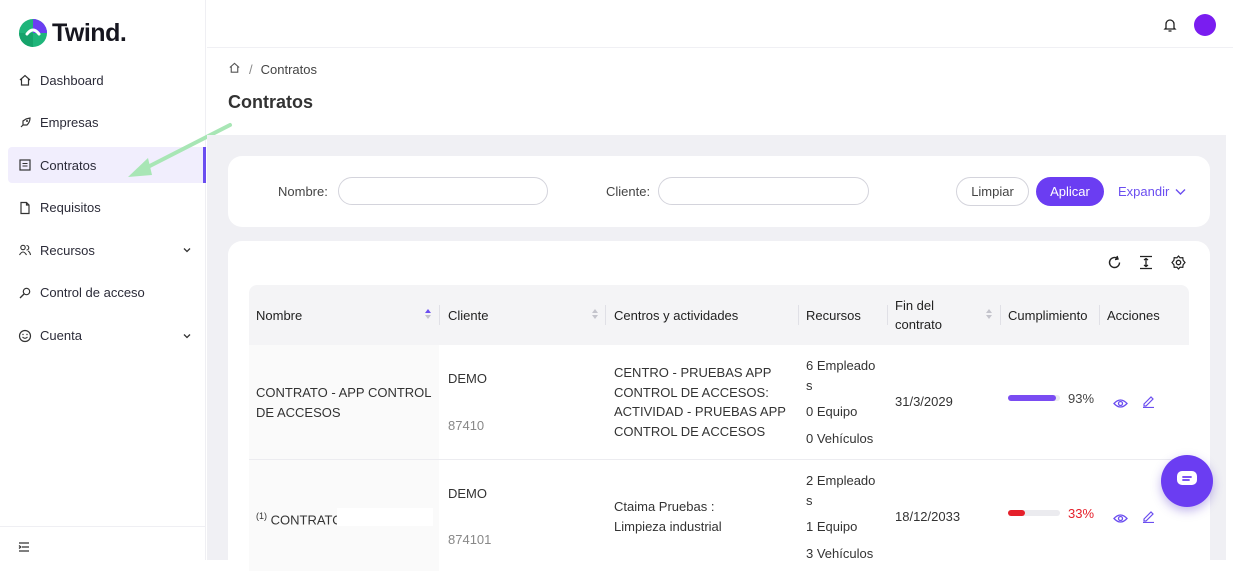 The width and height of the screenshot is (1233, 571). I want to click on column-header-cumplimiento: Cumplimiento, so click(1048, 315).